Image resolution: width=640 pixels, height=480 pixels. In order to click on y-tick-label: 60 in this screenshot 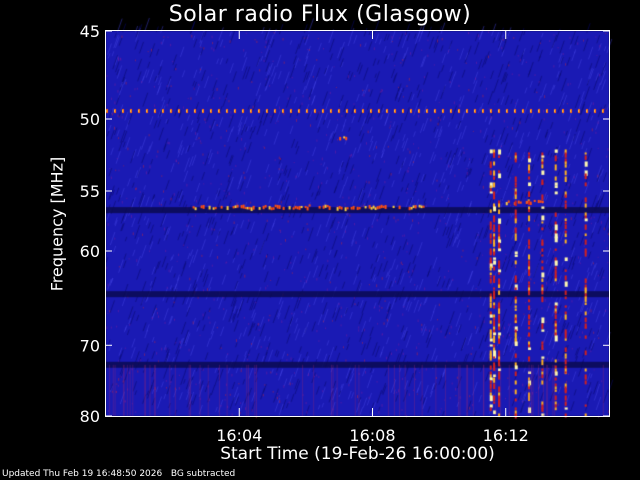, I will do `click(90, 251)`.